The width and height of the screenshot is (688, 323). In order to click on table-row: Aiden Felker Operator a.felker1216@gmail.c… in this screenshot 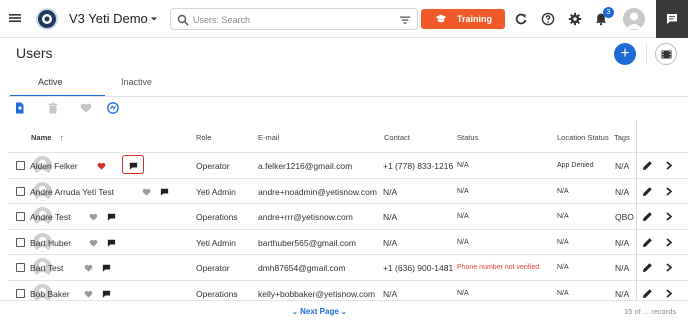, I will do `click(348, 164)`.